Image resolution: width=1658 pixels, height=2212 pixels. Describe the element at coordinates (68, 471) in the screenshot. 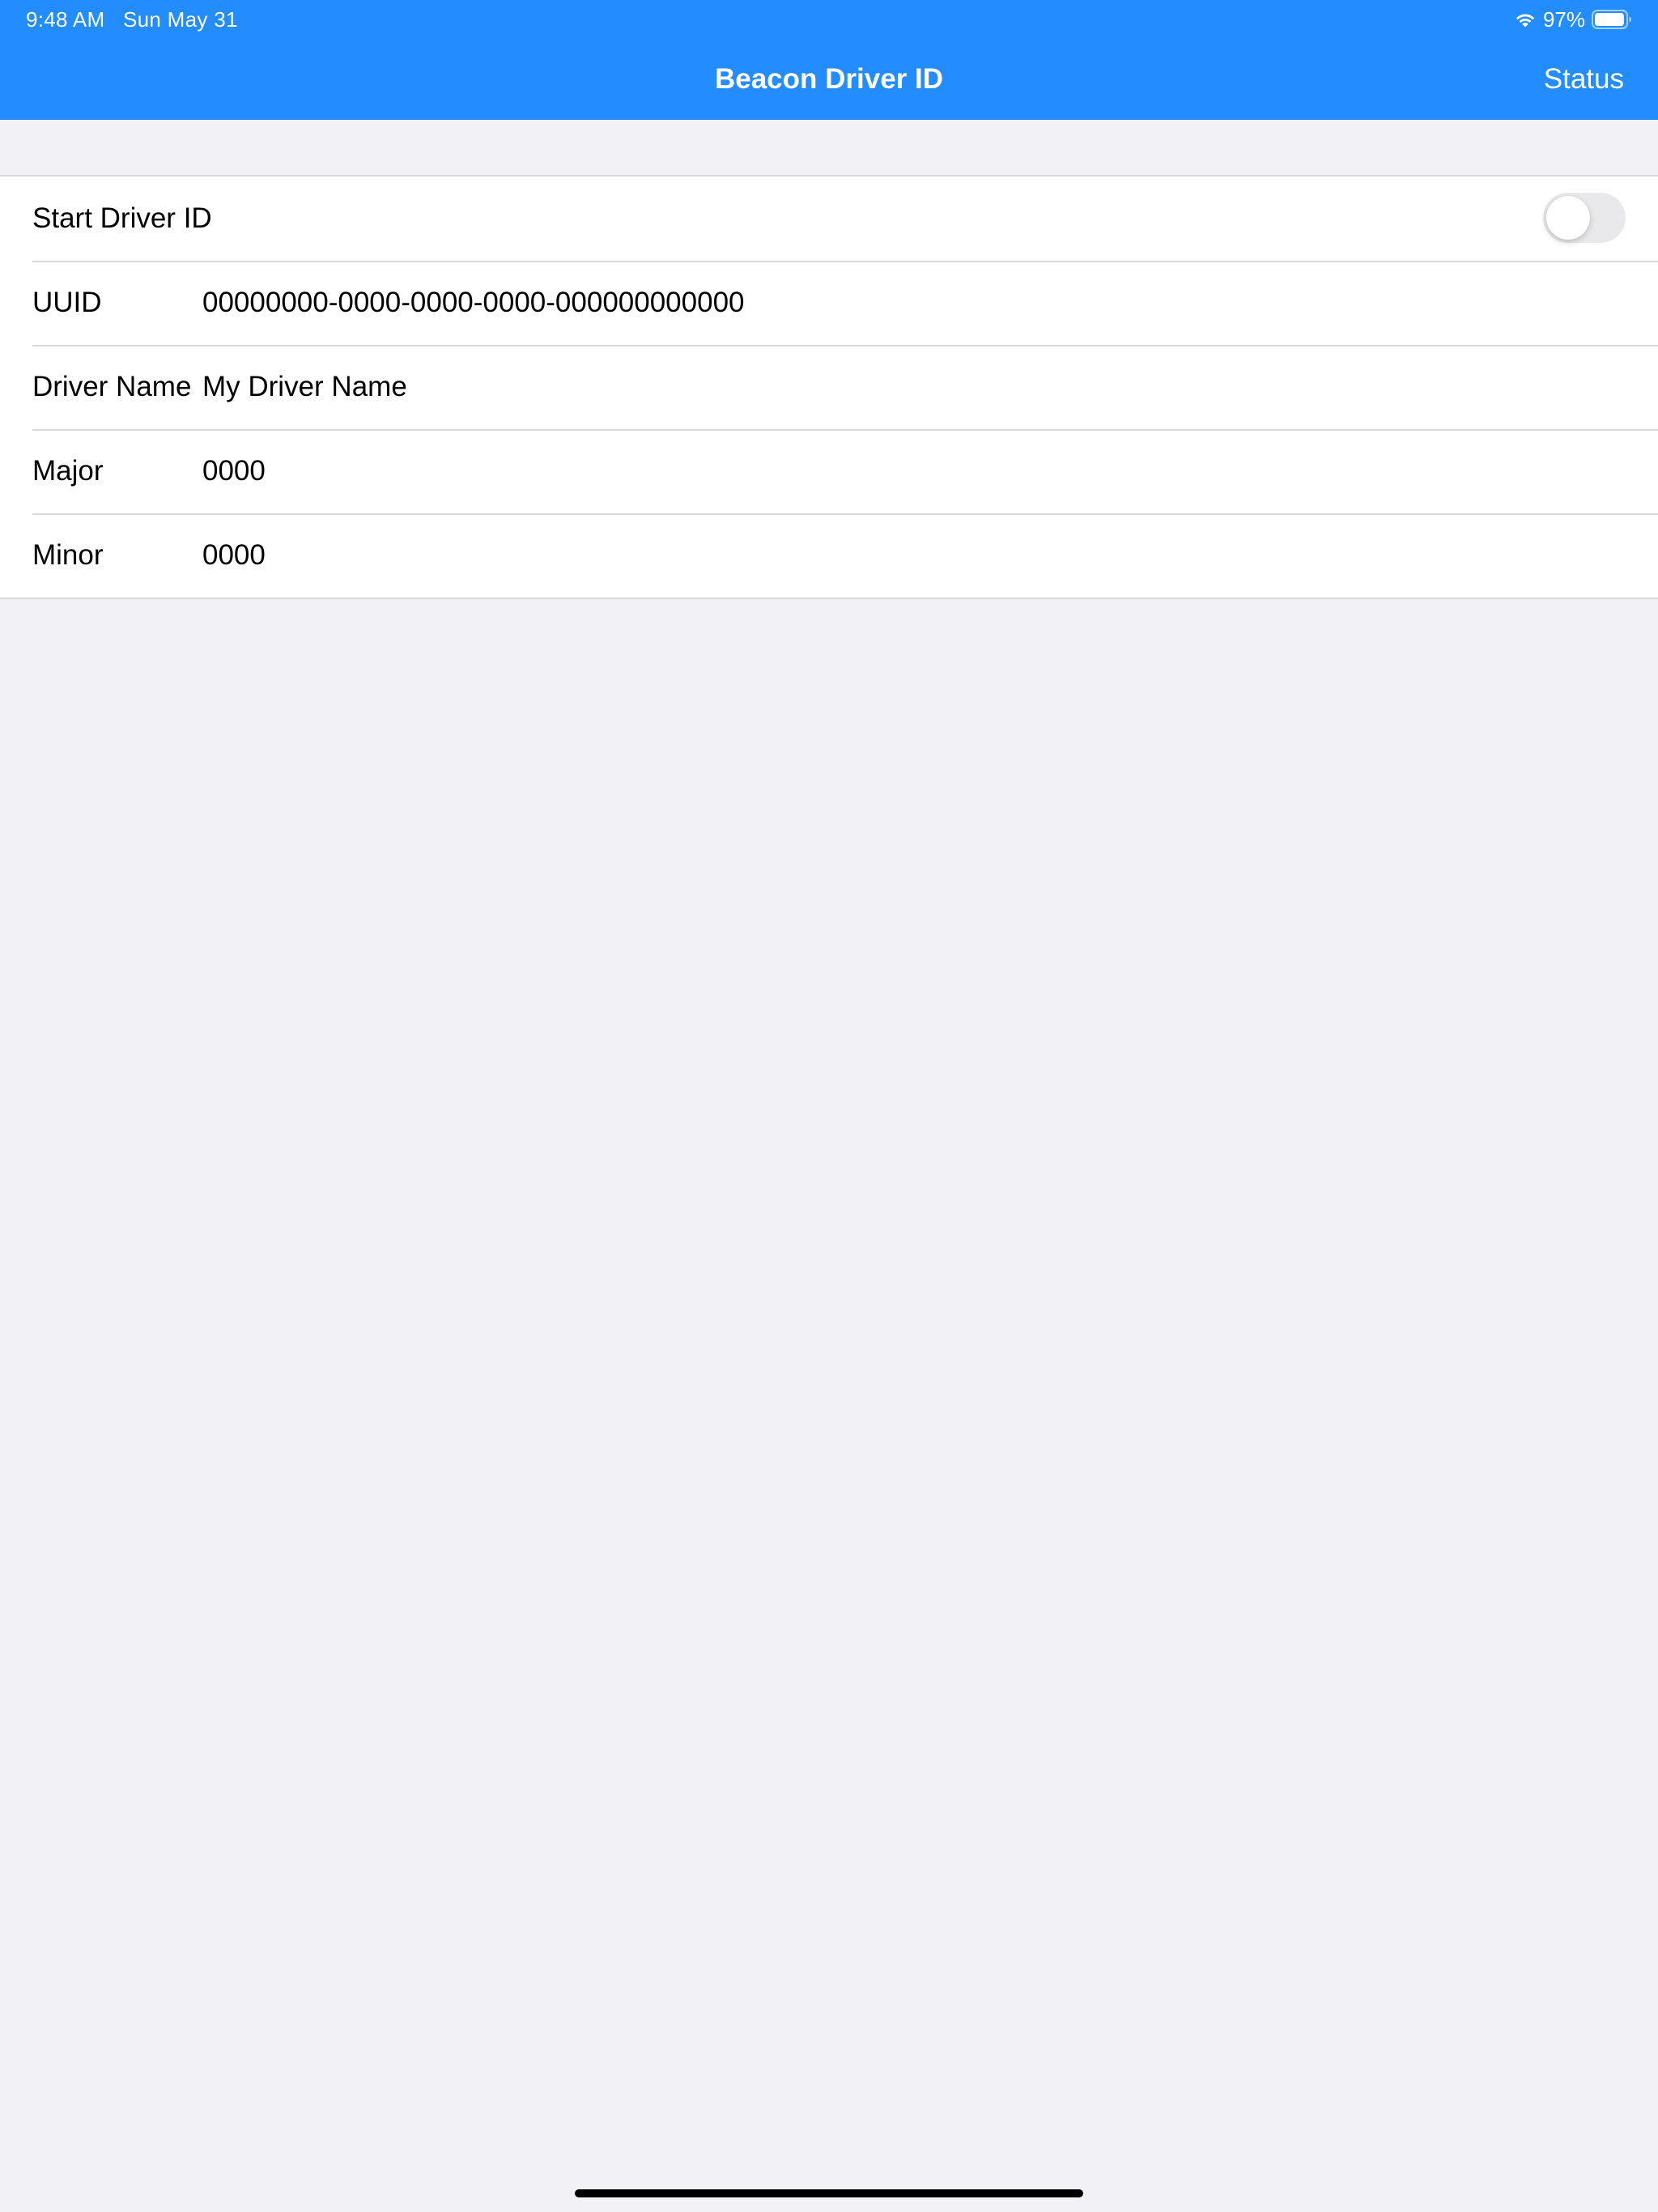

I see `major-label: Major` at that location.